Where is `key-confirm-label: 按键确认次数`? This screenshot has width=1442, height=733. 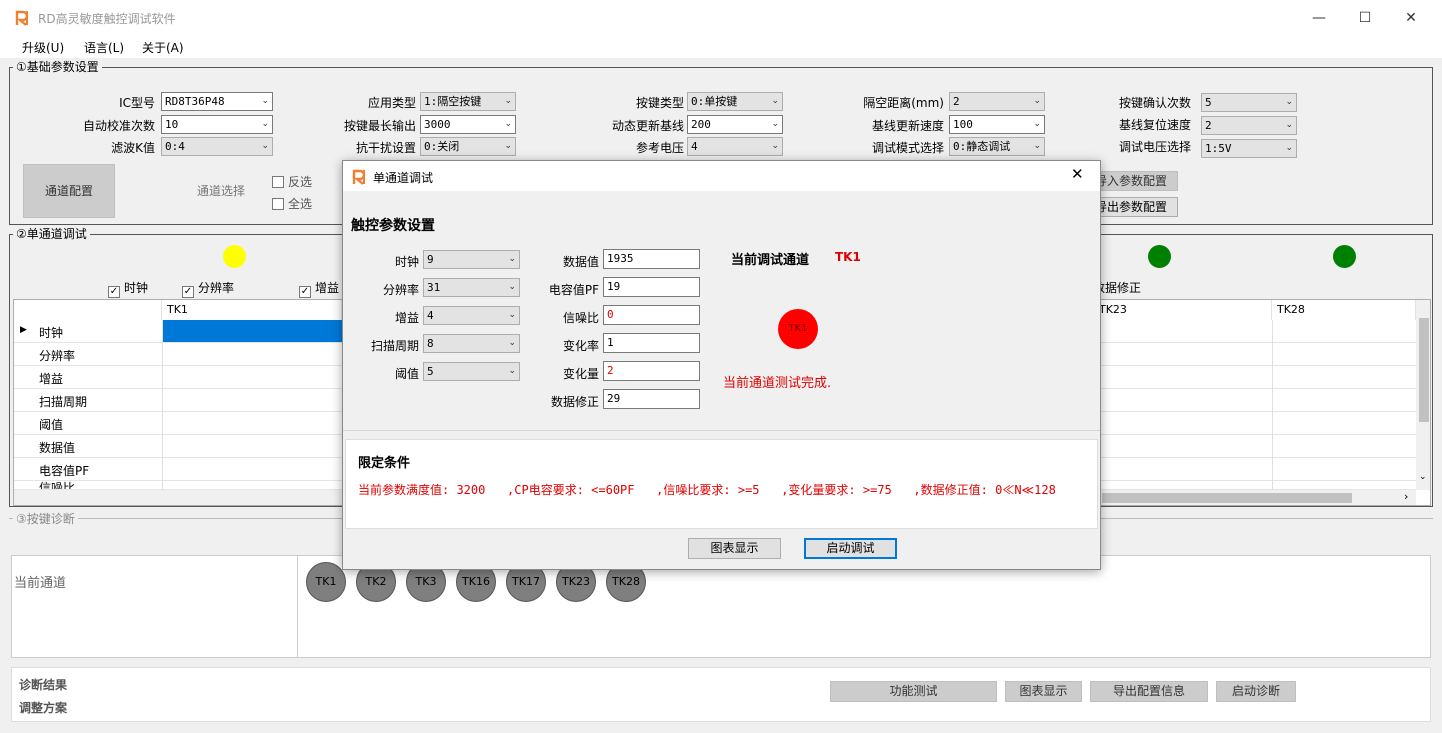
key-confirm-label: 按键确认次数 is located at coordinates (1154, 103).